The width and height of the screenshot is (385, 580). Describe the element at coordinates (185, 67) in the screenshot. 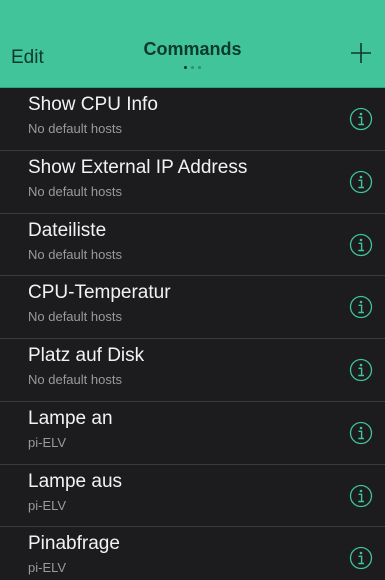

I see `page-dot-active` at that location.